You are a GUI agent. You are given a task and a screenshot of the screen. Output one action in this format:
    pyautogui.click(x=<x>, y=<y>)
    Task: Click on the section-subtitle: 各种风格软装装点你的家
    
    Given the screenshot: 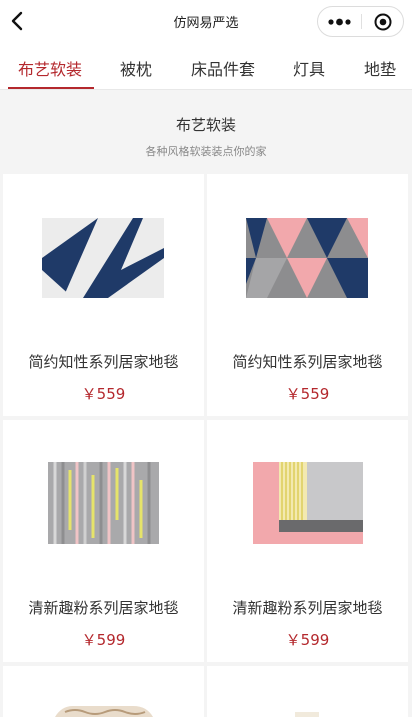 What is the action you would take?
    pyautogui.click(x=206, y=151)
    